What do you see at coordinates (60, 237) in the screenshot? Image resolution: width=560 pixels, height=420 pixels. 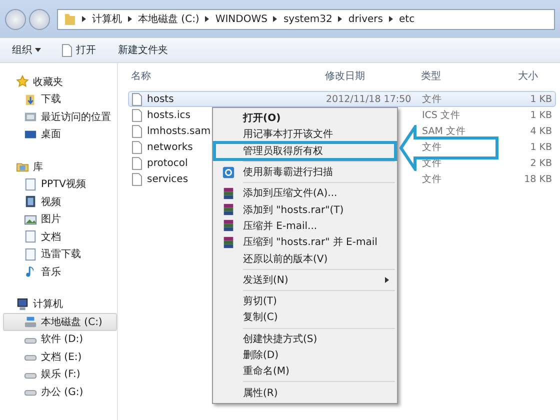 I see `sidebar-item: 文档` at bounding box center [60, 237].